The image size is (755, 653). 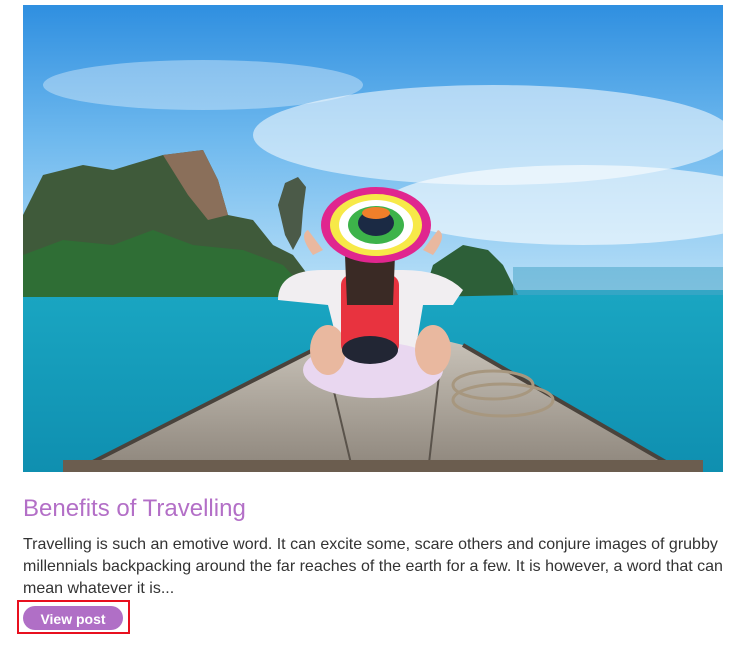 What do you see at coordinates (373, 509) in the screenshot?
I see `post-title: Benefits of Travelling` at bounding box center [373, 509].